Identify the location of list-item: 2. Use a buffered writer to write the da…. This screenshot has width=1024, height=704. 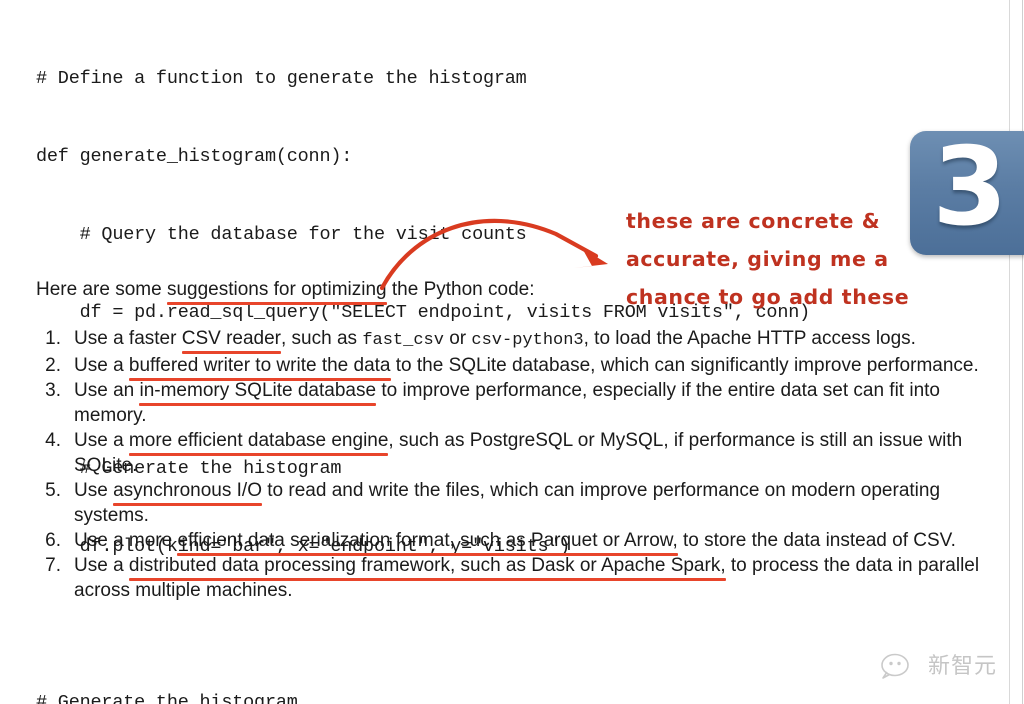
(520, 367).